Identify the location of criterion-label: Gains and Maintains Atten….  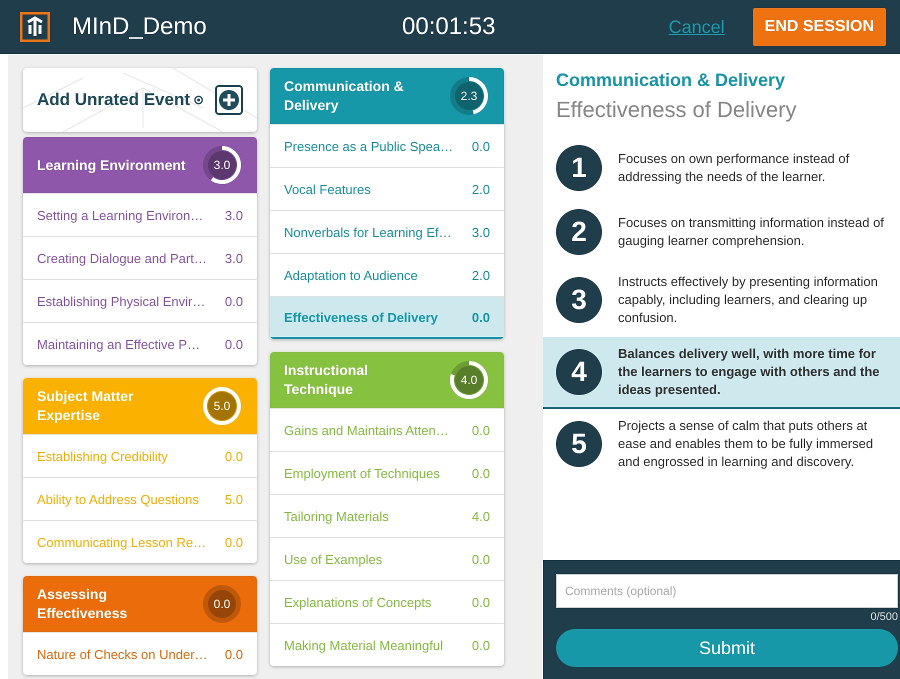
(367, 430).